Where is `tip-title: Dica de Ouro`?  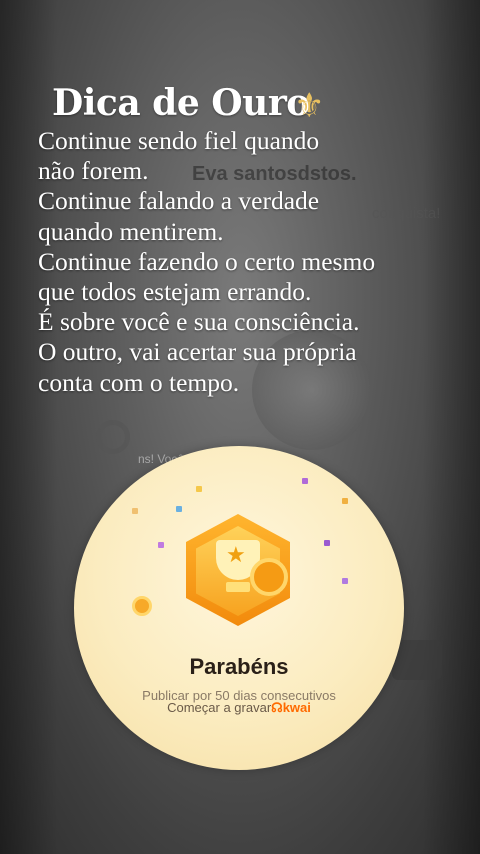 tip-title: Dica de Ouro is located at coordinates (181, 103).